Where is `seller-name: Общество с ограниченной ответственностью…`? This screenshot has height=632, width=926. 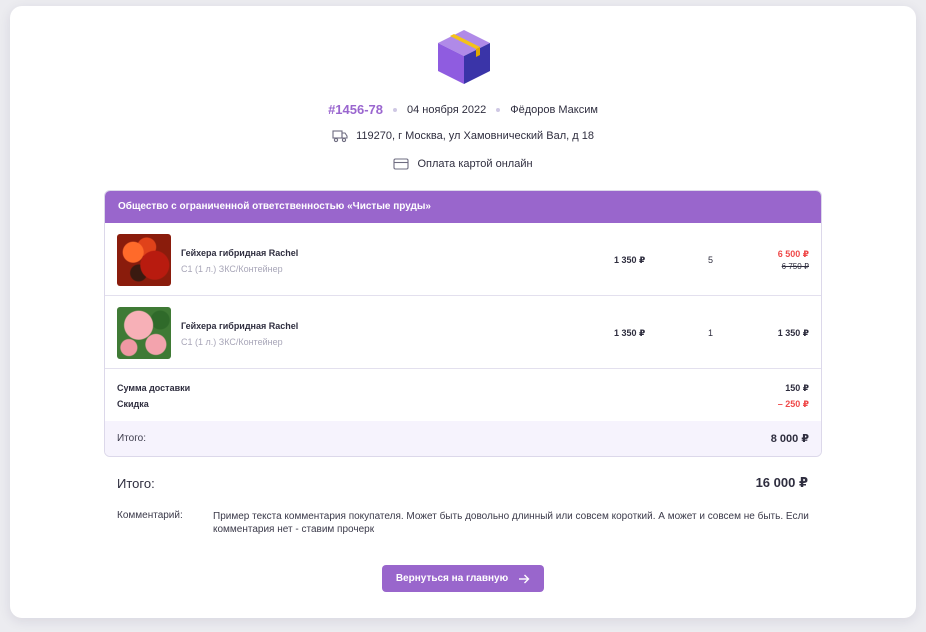
seller-name: Общество с ограниченной ответственностью… is located at coordinates (463, 207).